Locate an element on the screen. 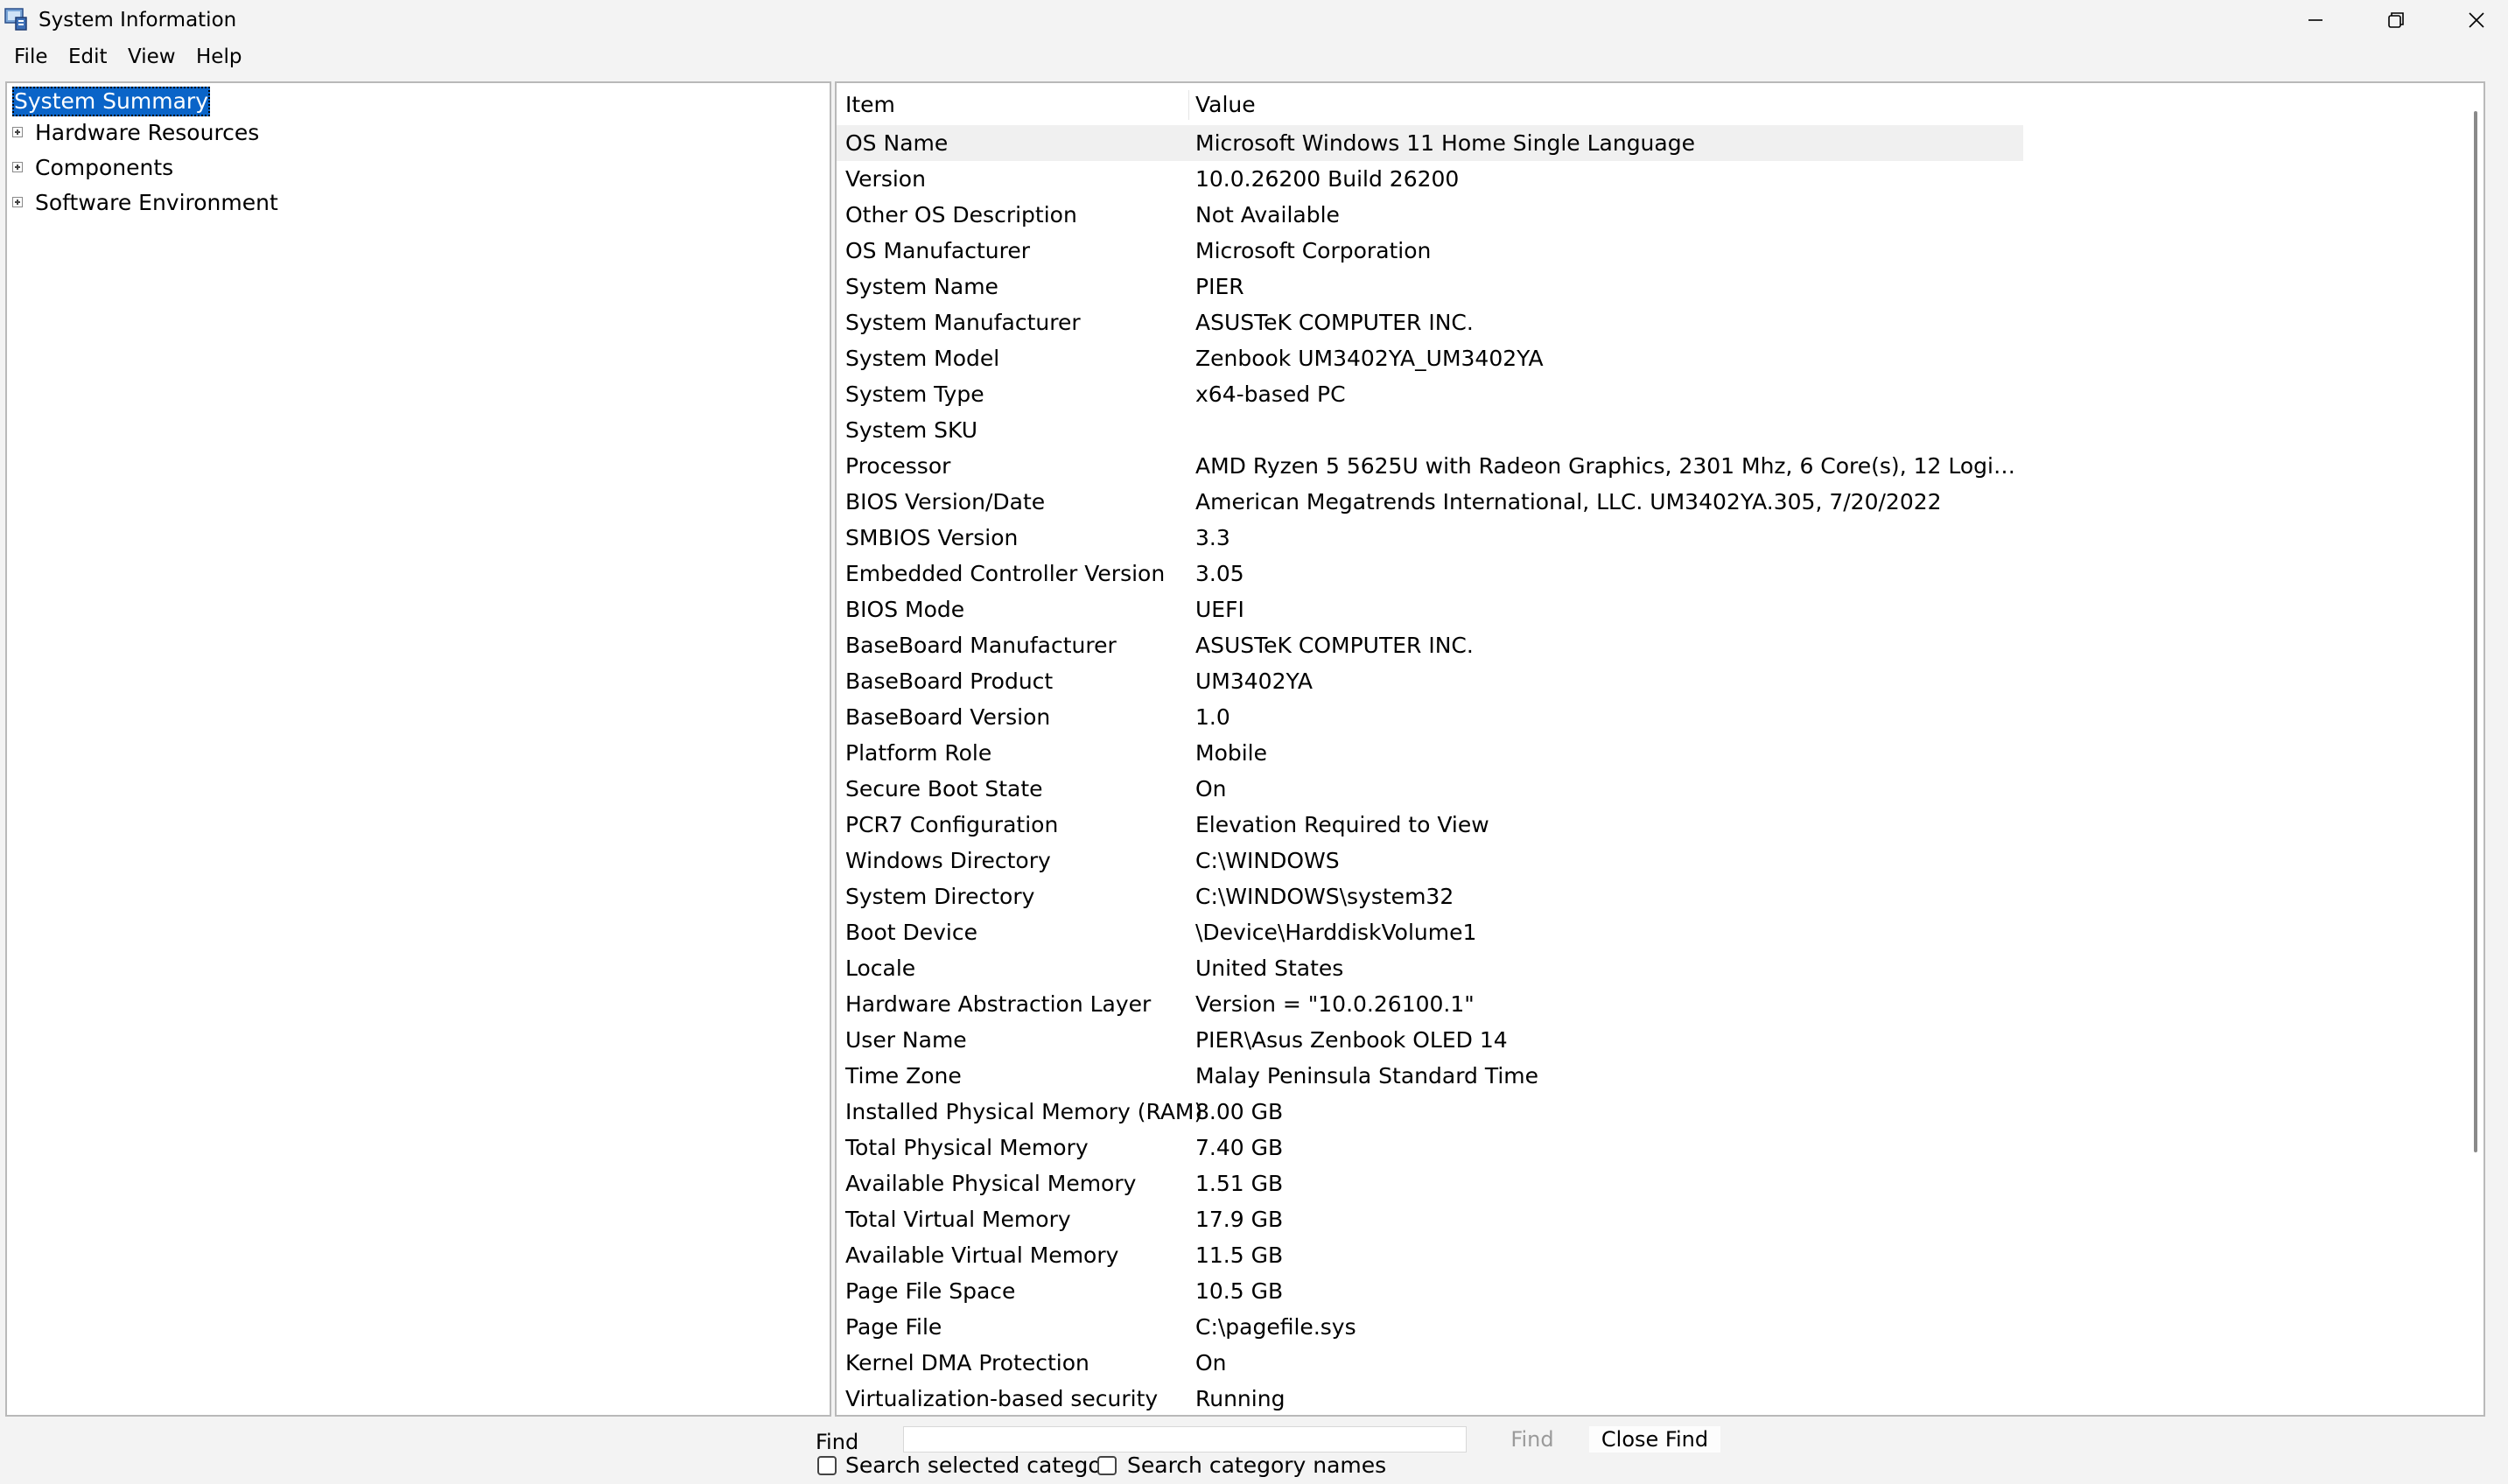 This screenshot has height=1484, width=2508. close-button is located at coordinates (2472, 20).